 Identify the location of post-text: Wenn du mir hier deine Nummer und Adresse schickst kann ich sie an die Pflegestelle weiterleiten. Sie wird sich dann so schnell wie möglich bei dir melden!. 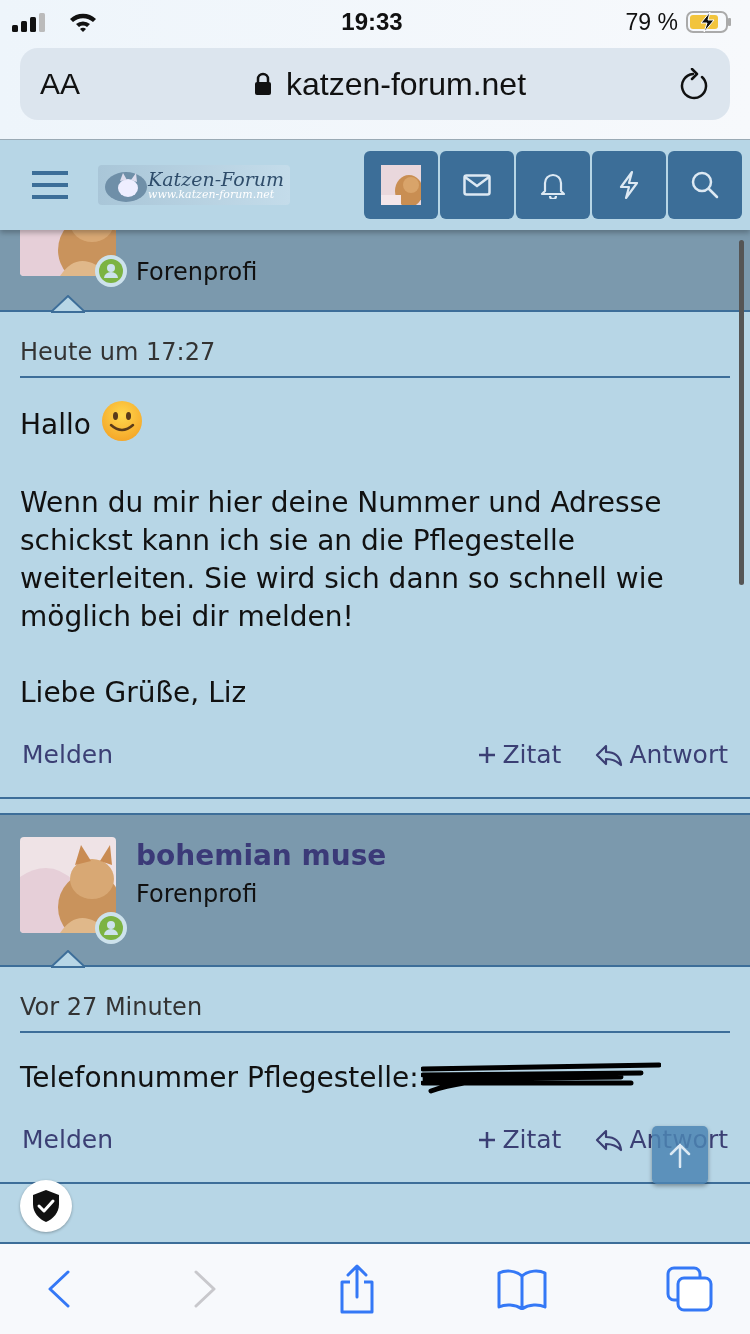
(342, 560).